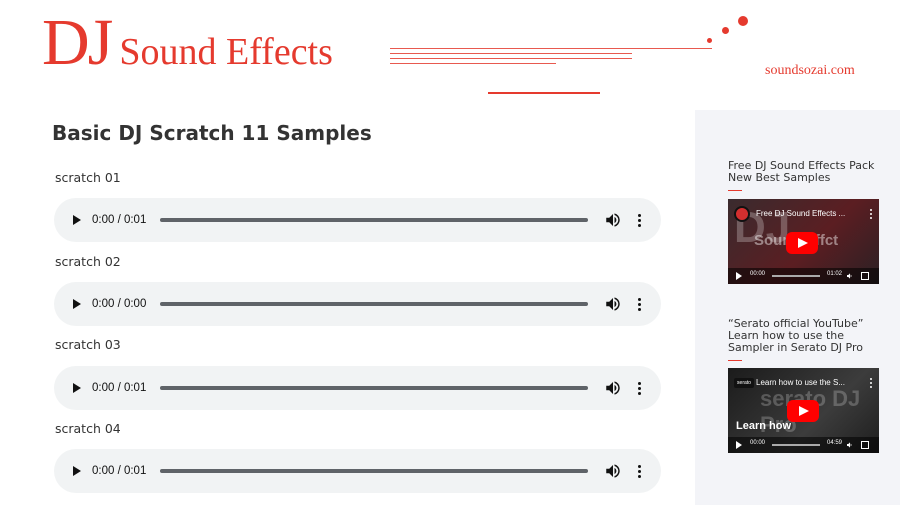  Describe the element at coordinates (725, 30) in the screenshot. I see `header-dot-medium` at that location.